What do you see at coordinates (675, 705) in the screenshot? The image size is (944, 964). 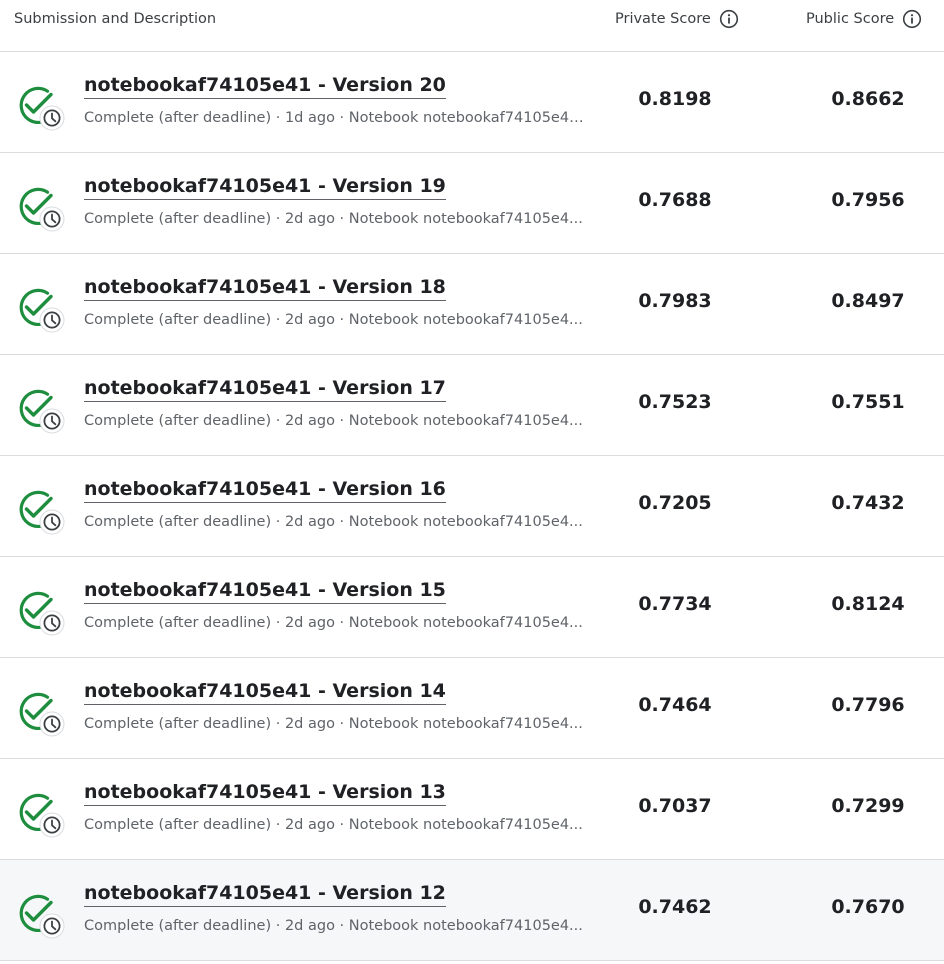 I see `private-score-value: 0.7464` at bounding box center [675, 705].